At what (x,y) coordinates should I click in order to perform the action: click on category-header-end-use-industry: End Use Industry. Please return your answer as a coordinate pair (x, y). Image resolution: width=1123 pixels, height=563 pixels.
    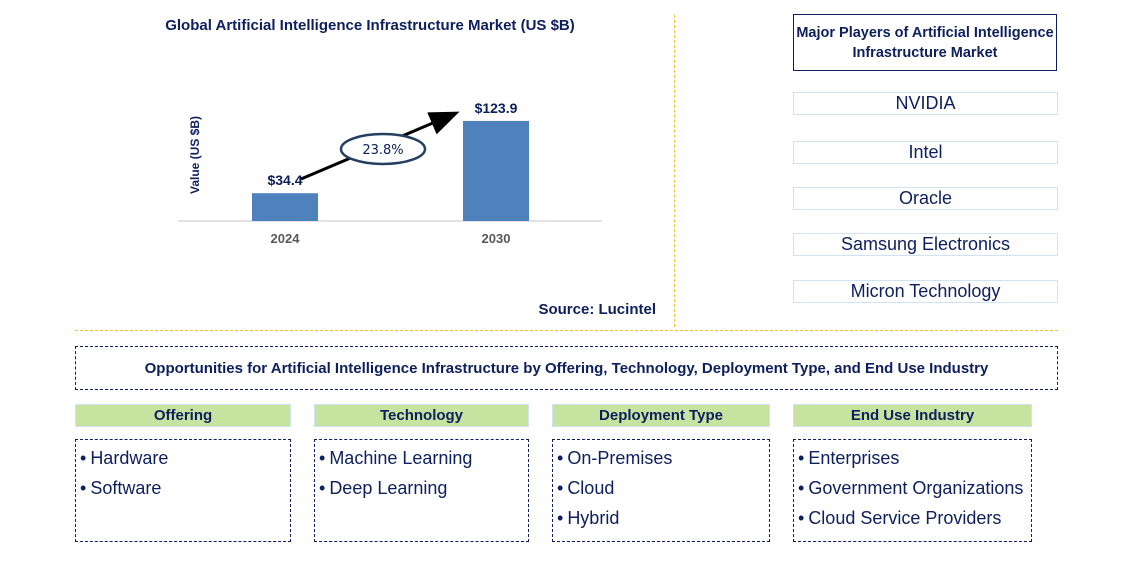
    Looking at the image, I should click on (912, 415).